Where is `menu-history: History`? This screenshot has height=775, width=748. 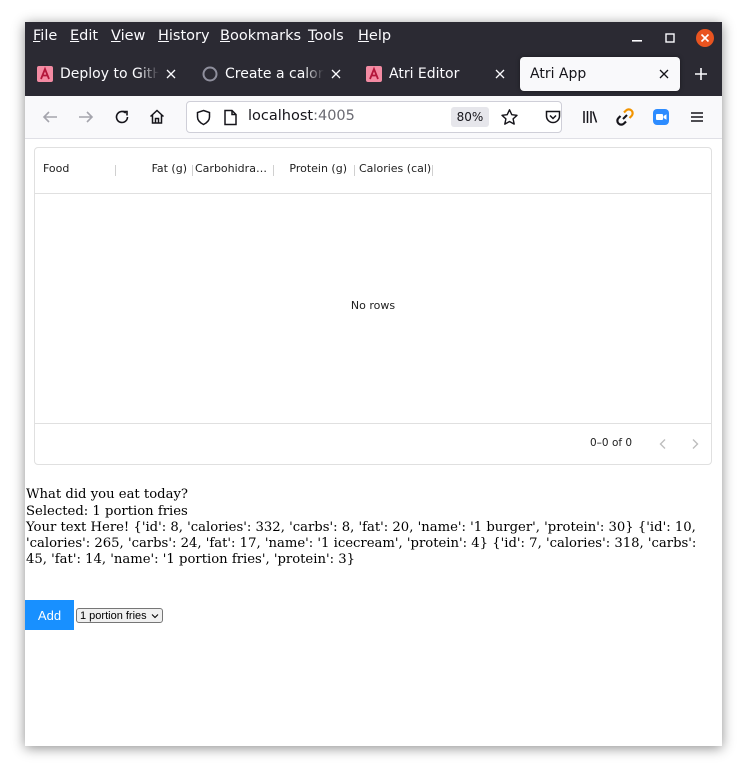
menu-history: History is located at coordinates (184, 36).